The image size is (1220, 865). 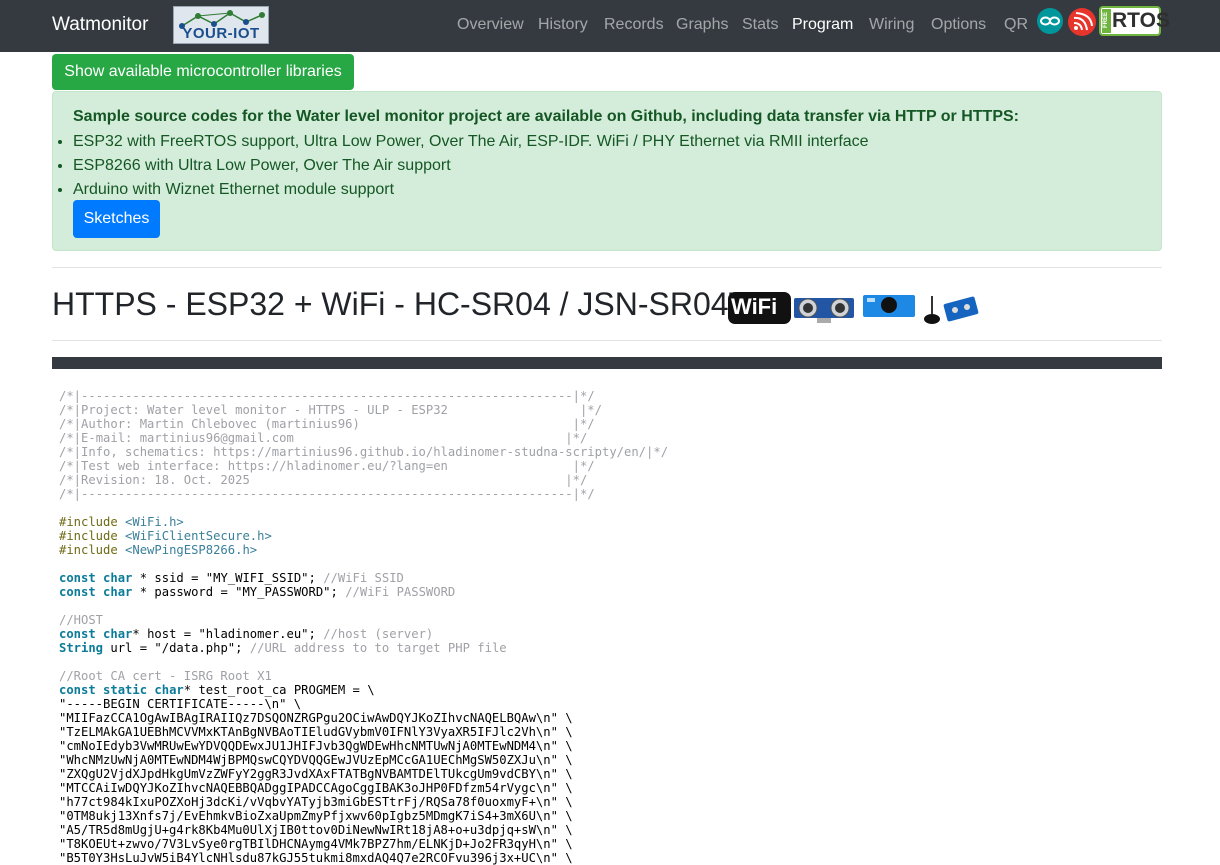 I want to click on wifi-badge-icon: WiFi, so click(x=759, y=308).